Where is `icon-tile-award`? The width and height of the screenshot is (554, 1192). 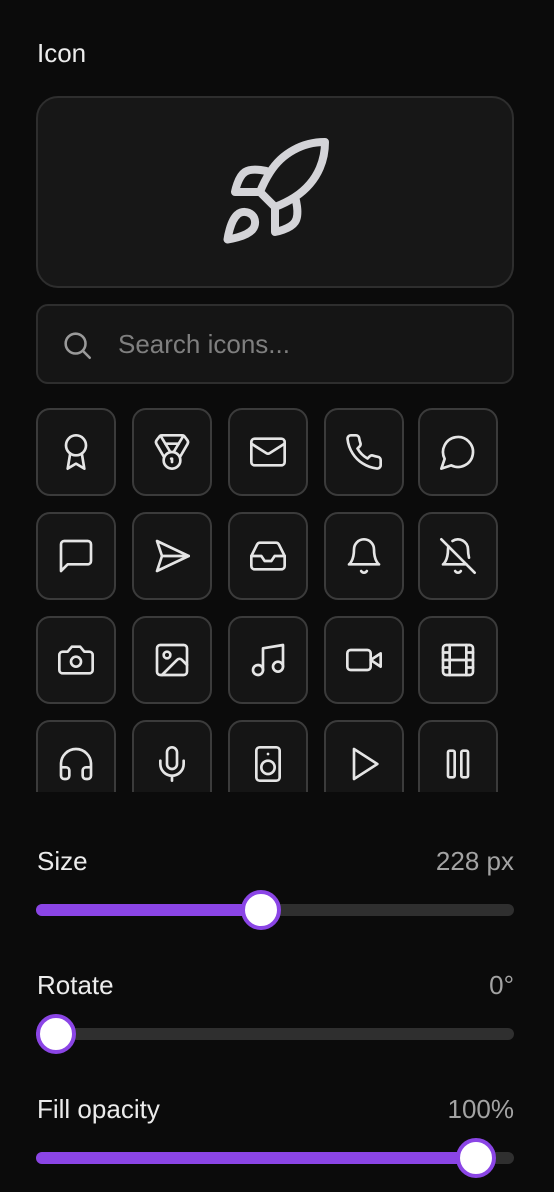 icon-tile-award is located at coordinates (76, 452).